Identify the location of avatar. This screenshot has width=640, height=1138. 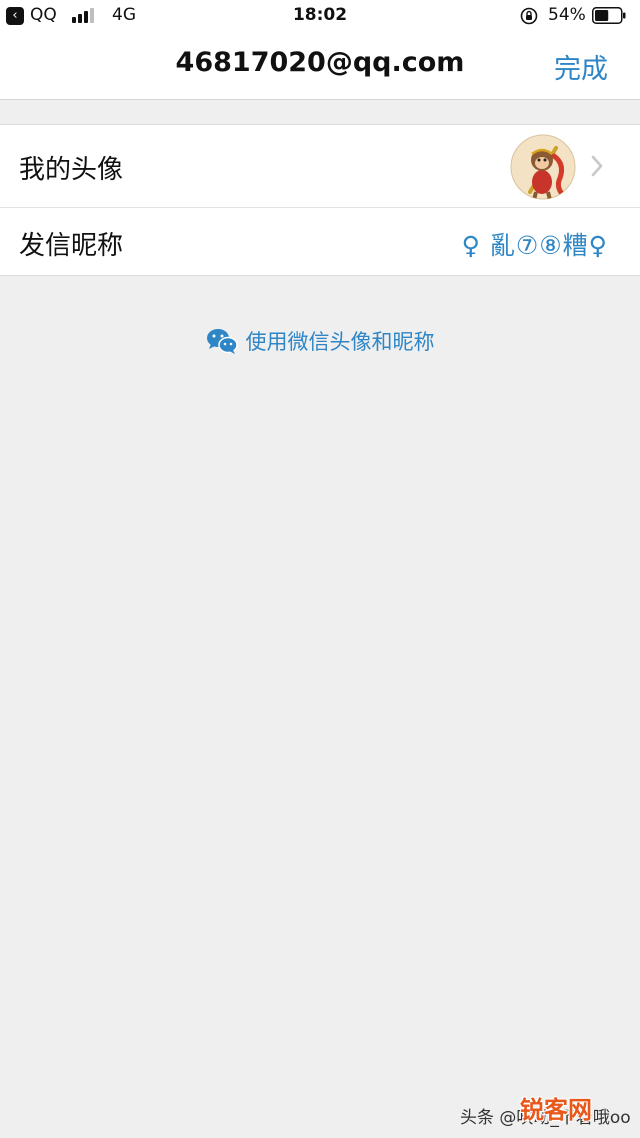
(543, 167).